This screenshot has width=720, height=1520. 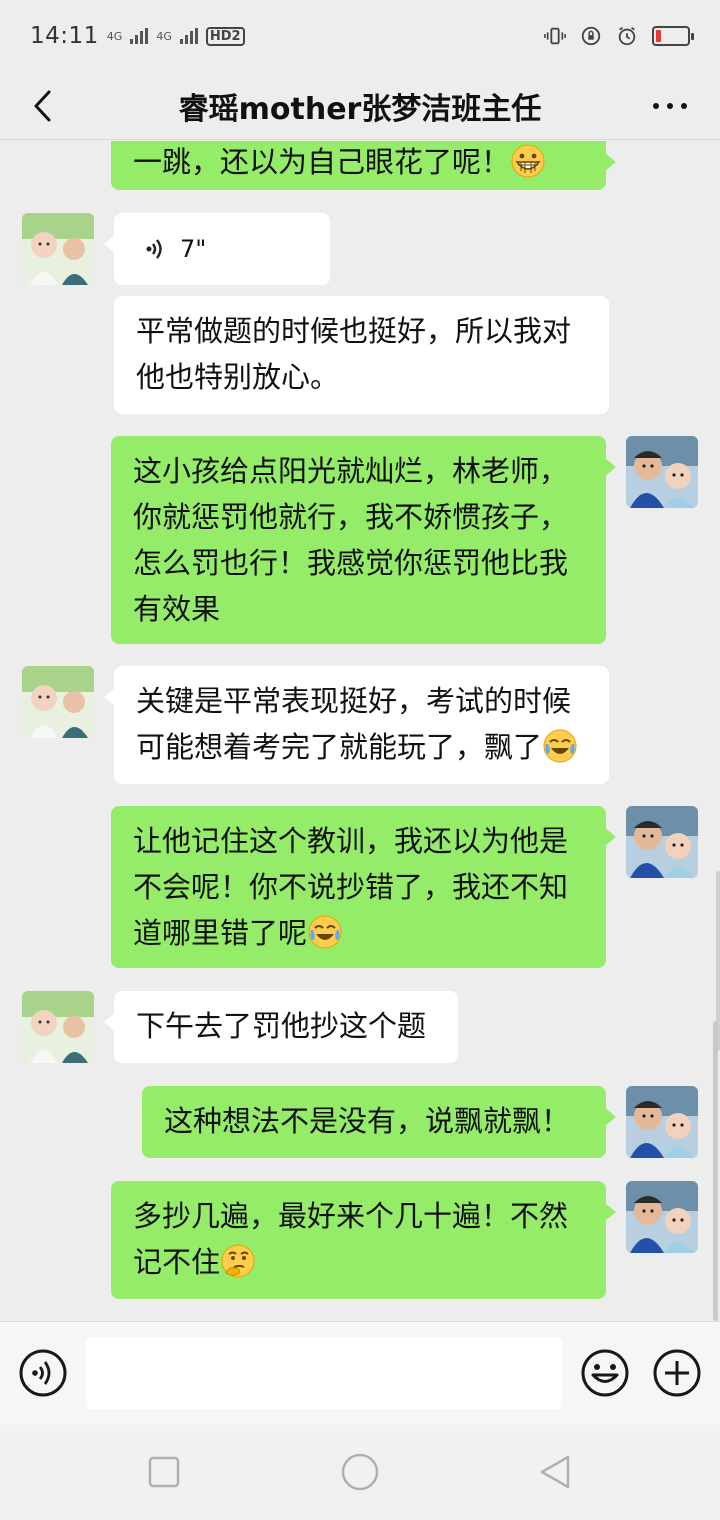 I want to click on message-bubble-sent: 一跳，还以为自己眼花了呢！, so click(x=363, y=165).